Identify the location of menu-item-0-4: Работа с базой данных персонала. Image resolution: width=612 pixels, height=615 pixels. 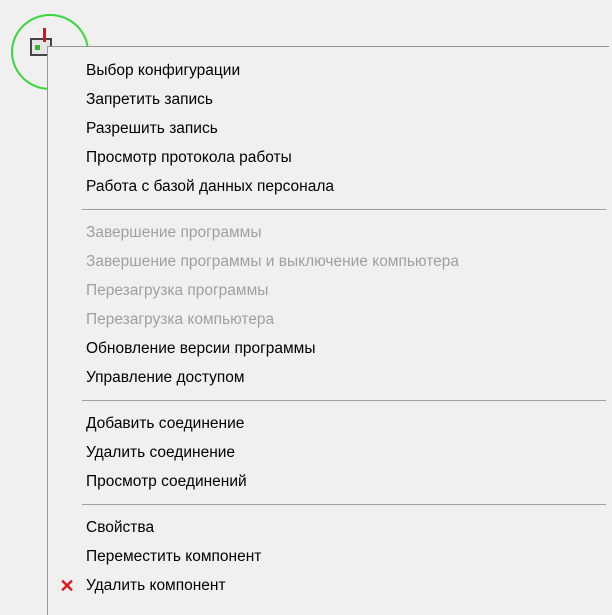
(328, 187).